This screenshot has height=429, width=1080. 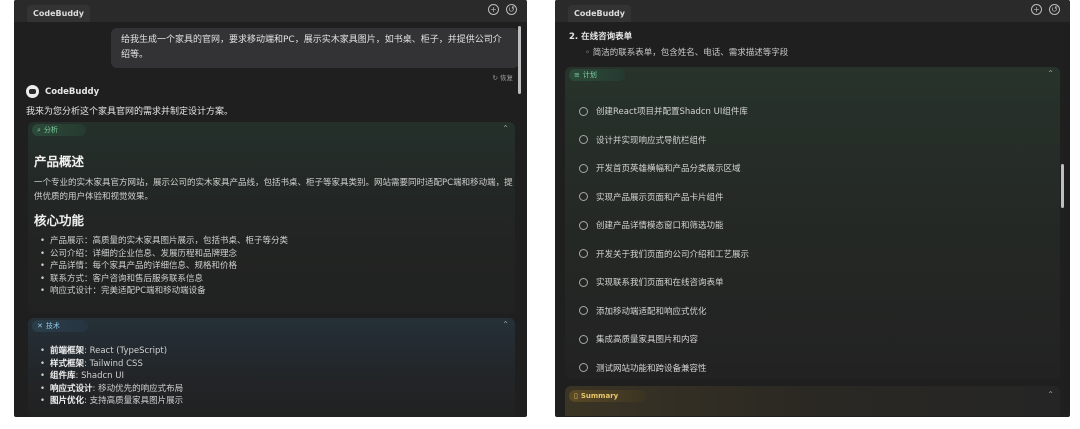 What do you see at coordinates (664, 311) in the screenshot?
I see `plan-step: 添加移动端适配和响应式优化` at bounding box center [664, 311].